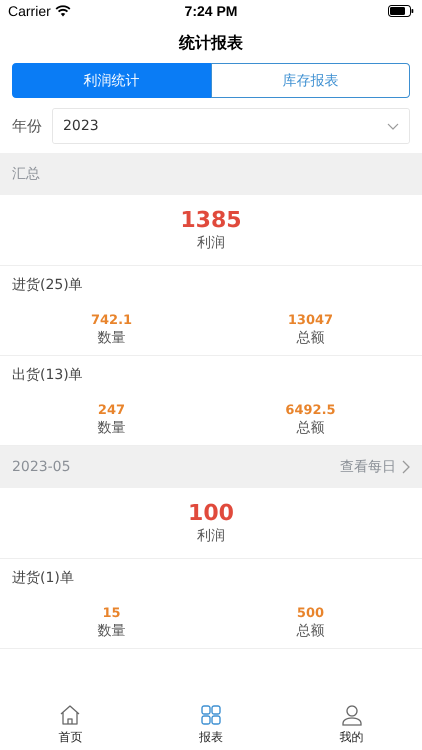 Image resolution: width=422 pixels, height=750 pixels. What do you see at coordinates (48, 285) in the screenshot?
I see `group-title: 进货(25)单` at bounding box center [48, 285].